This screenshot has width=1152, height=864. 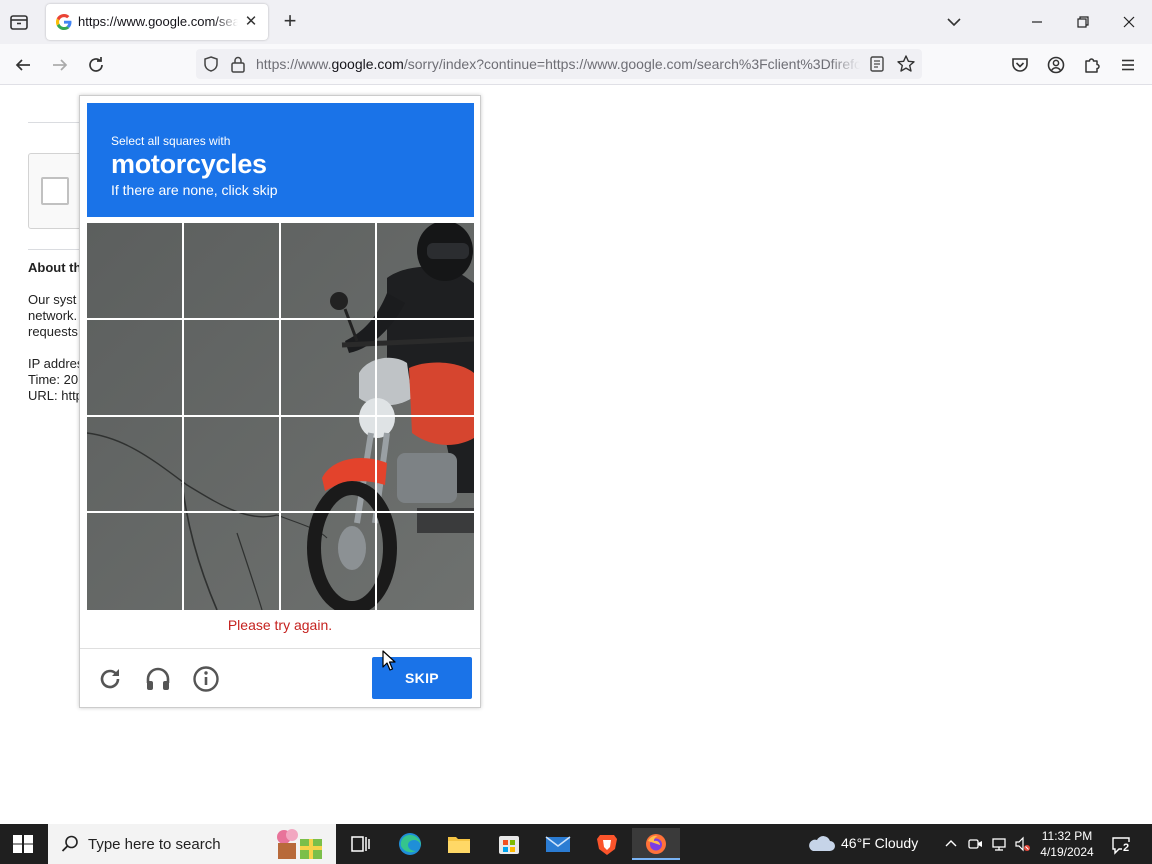 I want to click on target-object: motorcycles, so click(x=189, y=164).